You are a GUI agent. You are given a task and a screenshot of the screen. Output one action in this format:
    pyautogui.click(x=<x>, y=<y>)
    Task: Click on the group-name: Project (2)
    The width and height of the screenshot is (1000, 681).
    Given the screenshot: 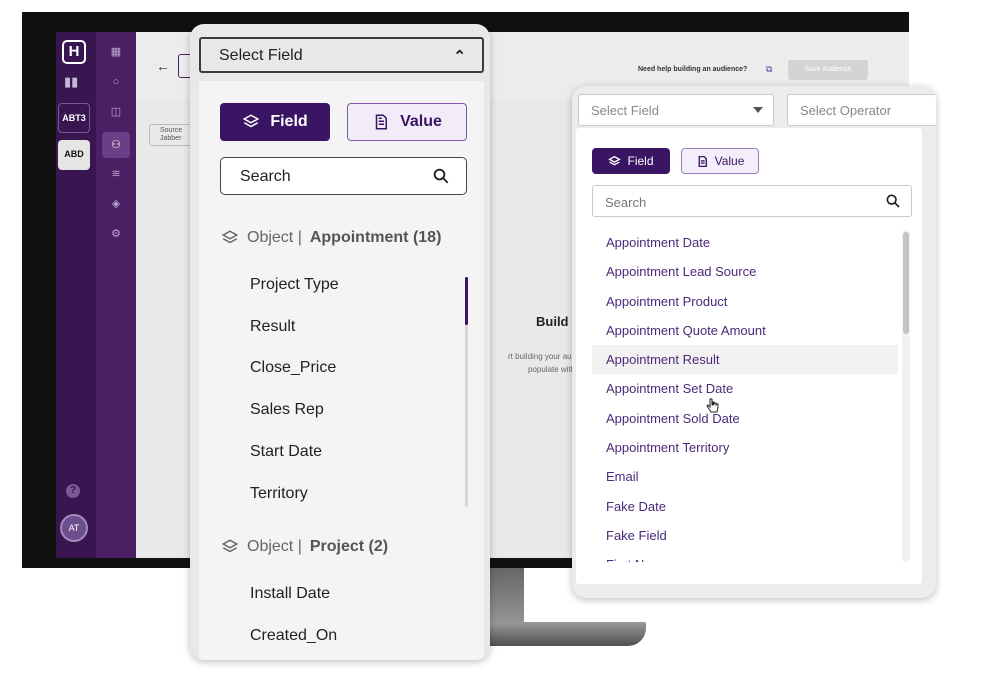 What is the action you would take?
    pyautogui.click(x=349, y=546)
    